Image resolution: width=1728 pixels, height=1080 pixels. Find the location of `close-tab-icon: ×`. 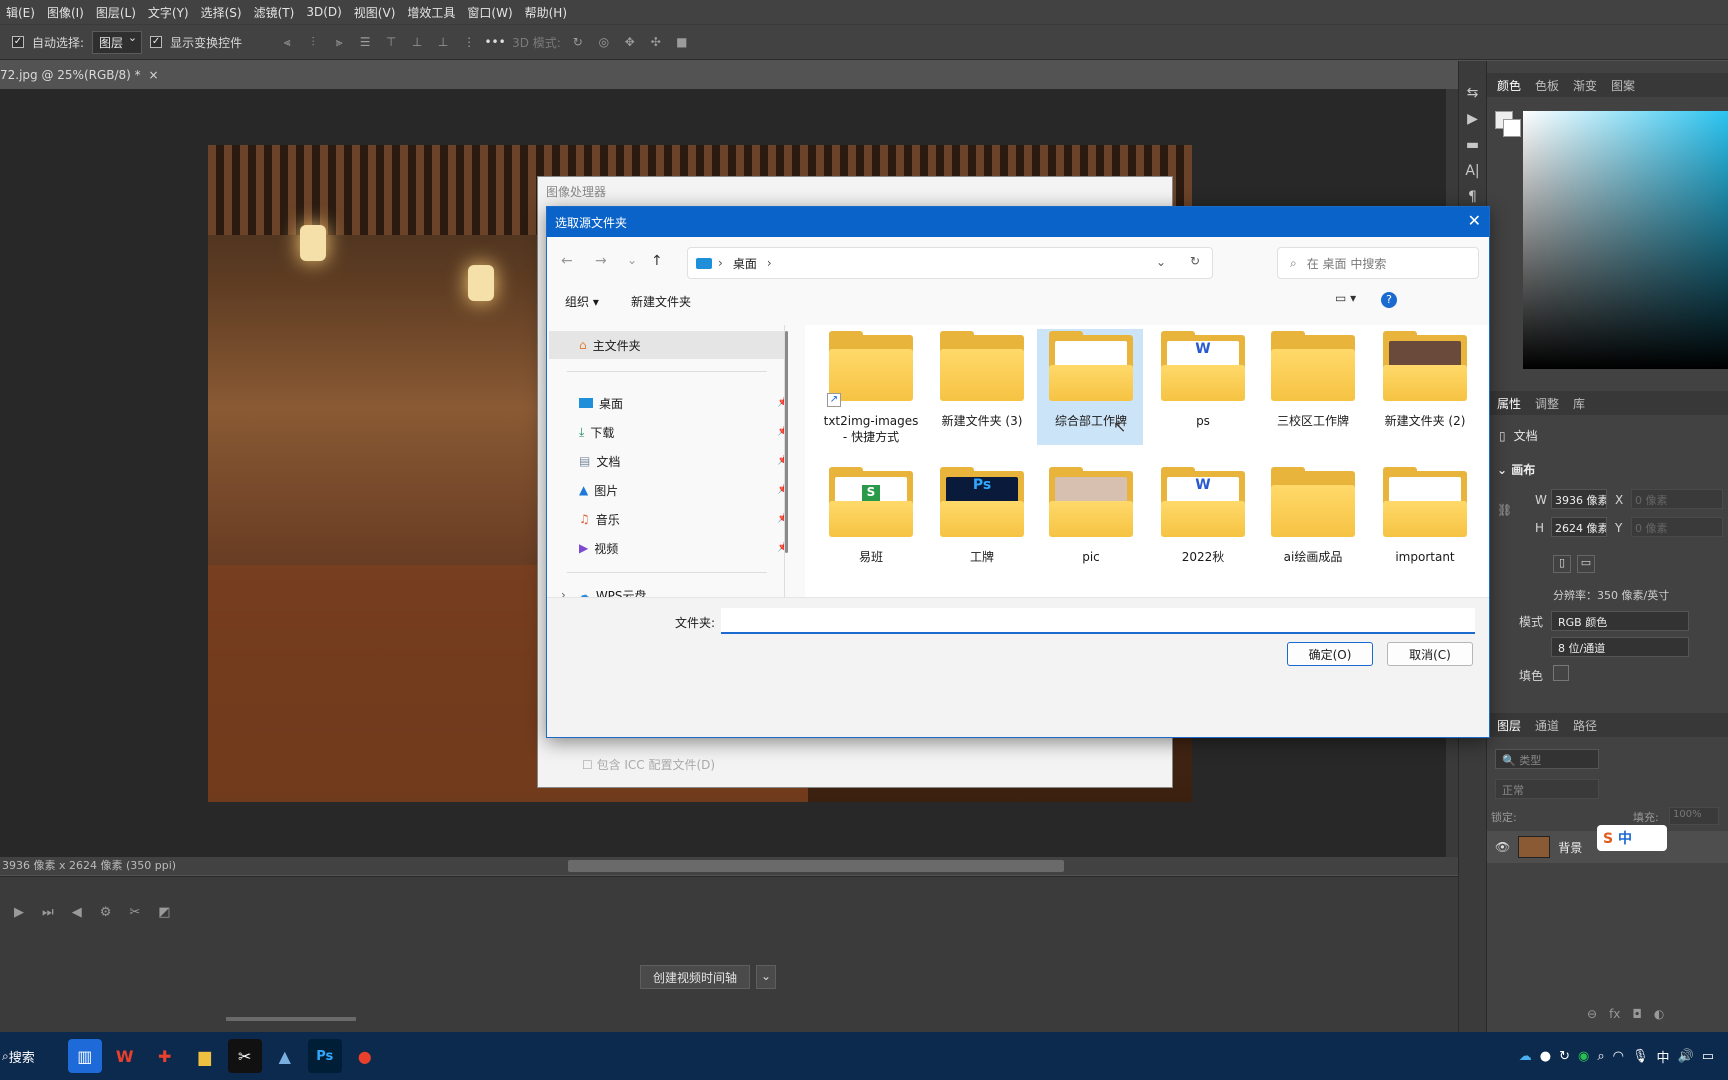

close-tab-icon: × is located at coordinates (154, 75).